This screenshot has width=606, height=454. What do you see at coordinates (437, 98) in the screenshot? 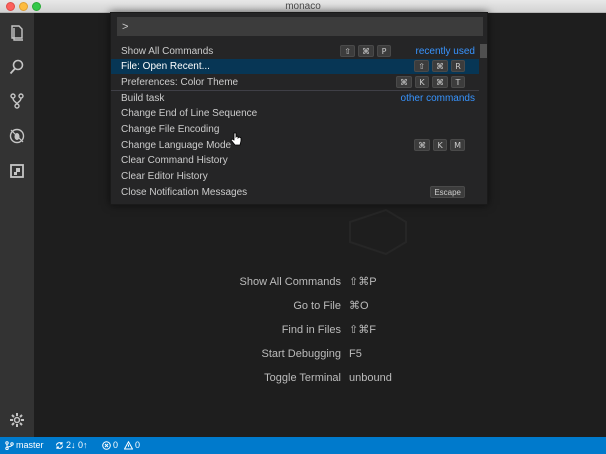
I see `command-group-hint: other commands` at bounding box center [437, 98].